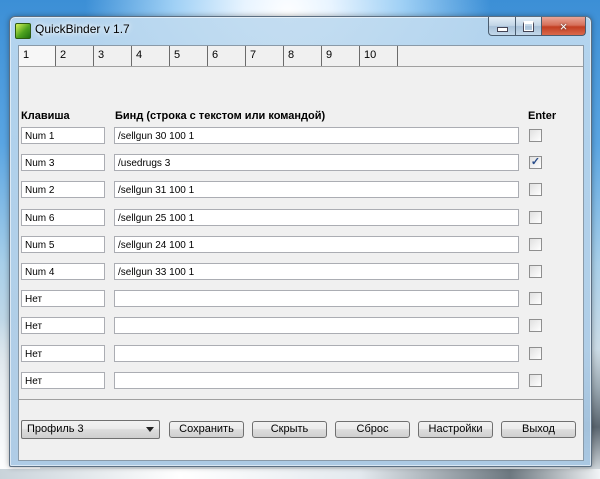  Describe the element at coordinates (370, 55) in the screenshot. I see `tab-label: 10` at that location.